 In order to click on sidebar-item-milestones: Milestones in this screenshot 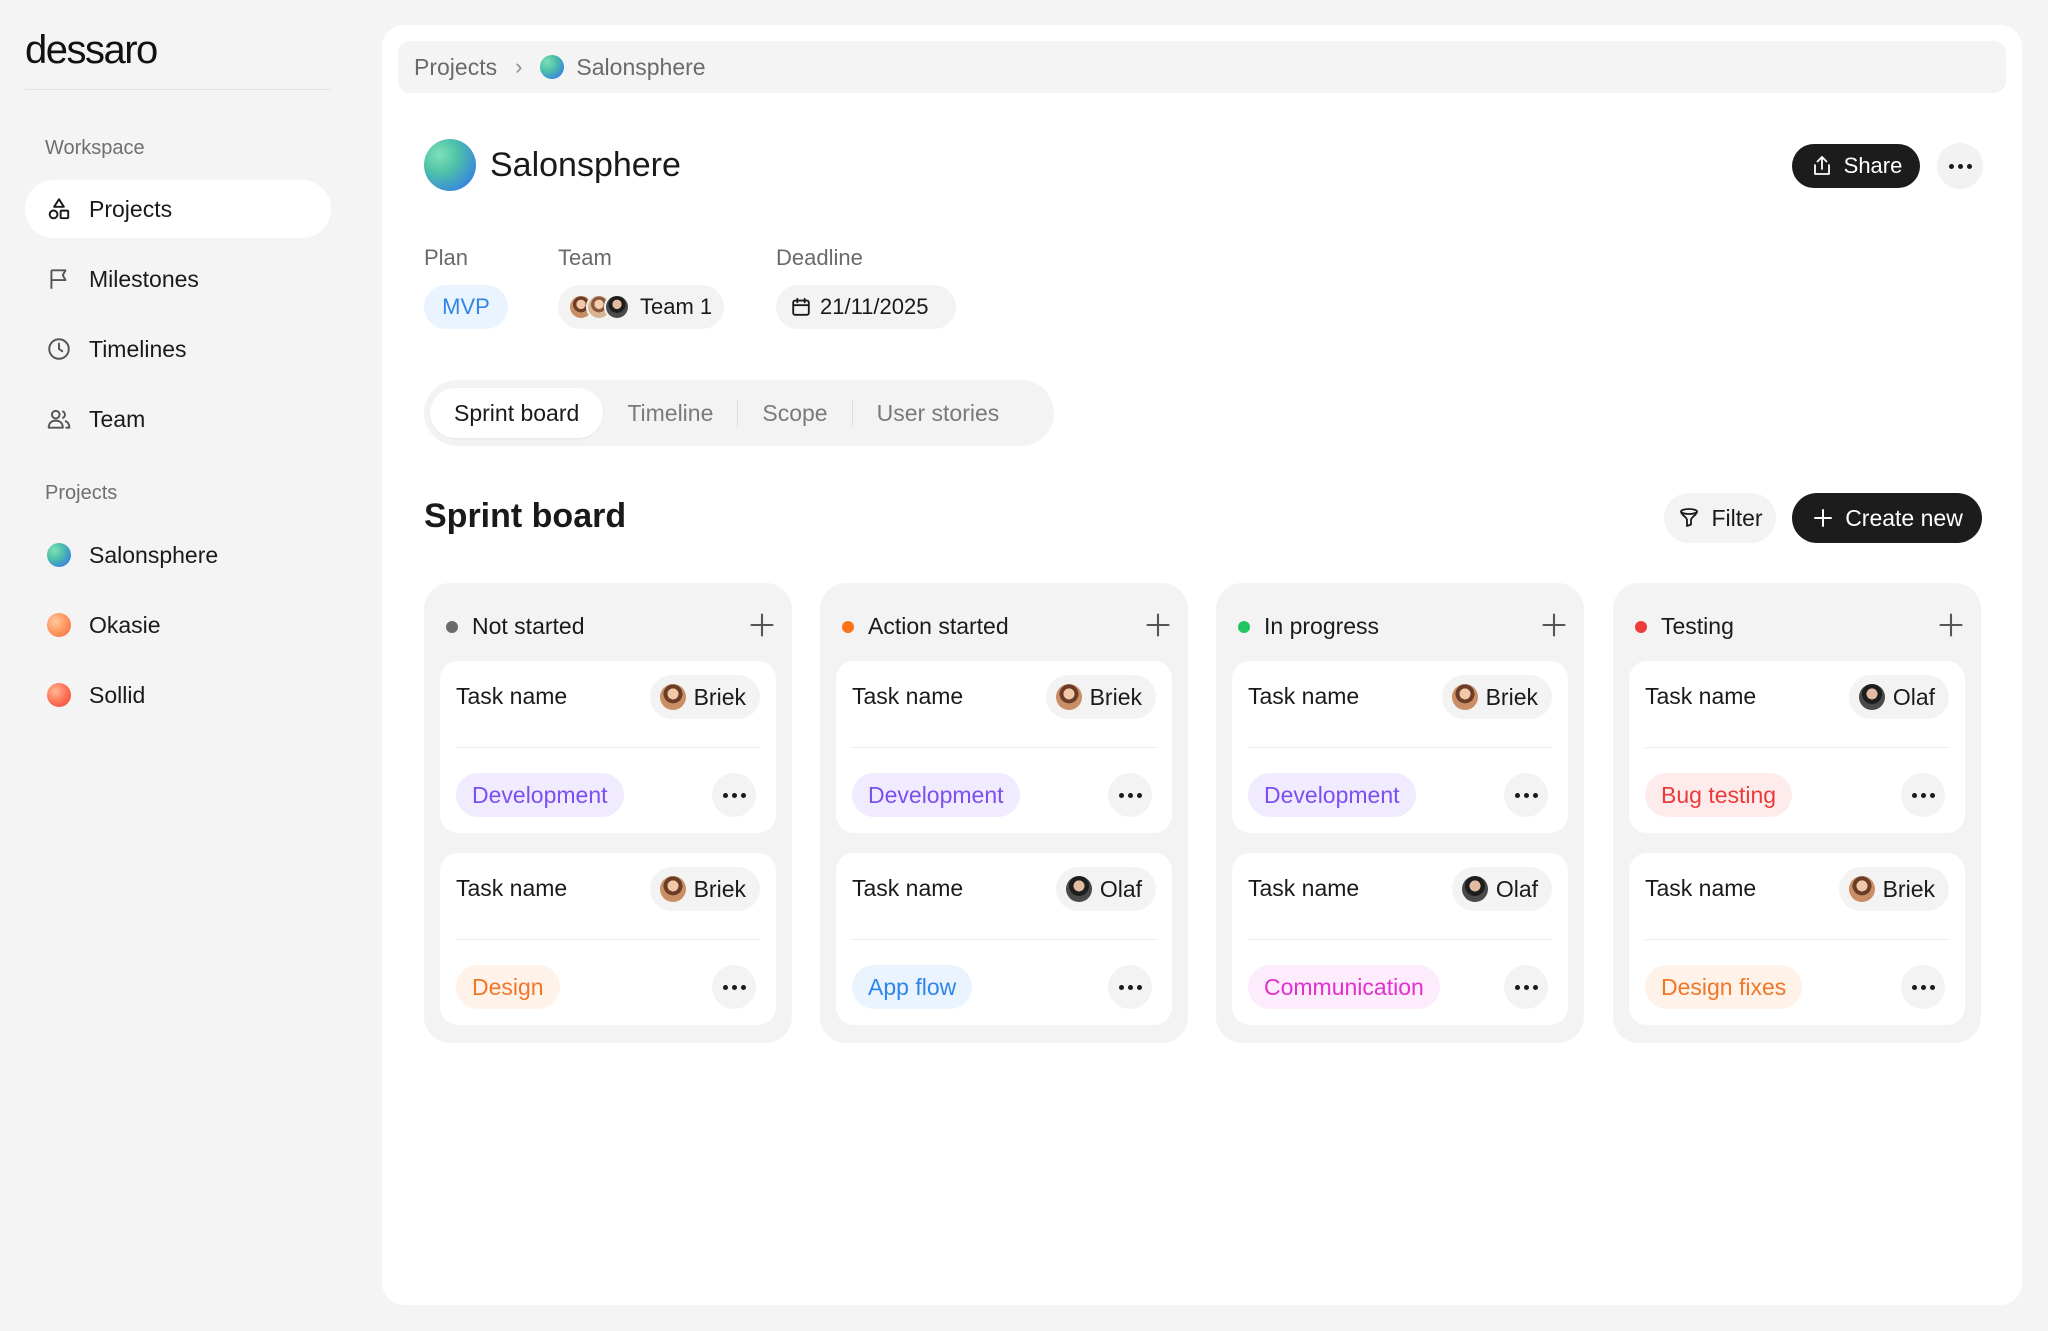, I will do `click(178, 279)`.